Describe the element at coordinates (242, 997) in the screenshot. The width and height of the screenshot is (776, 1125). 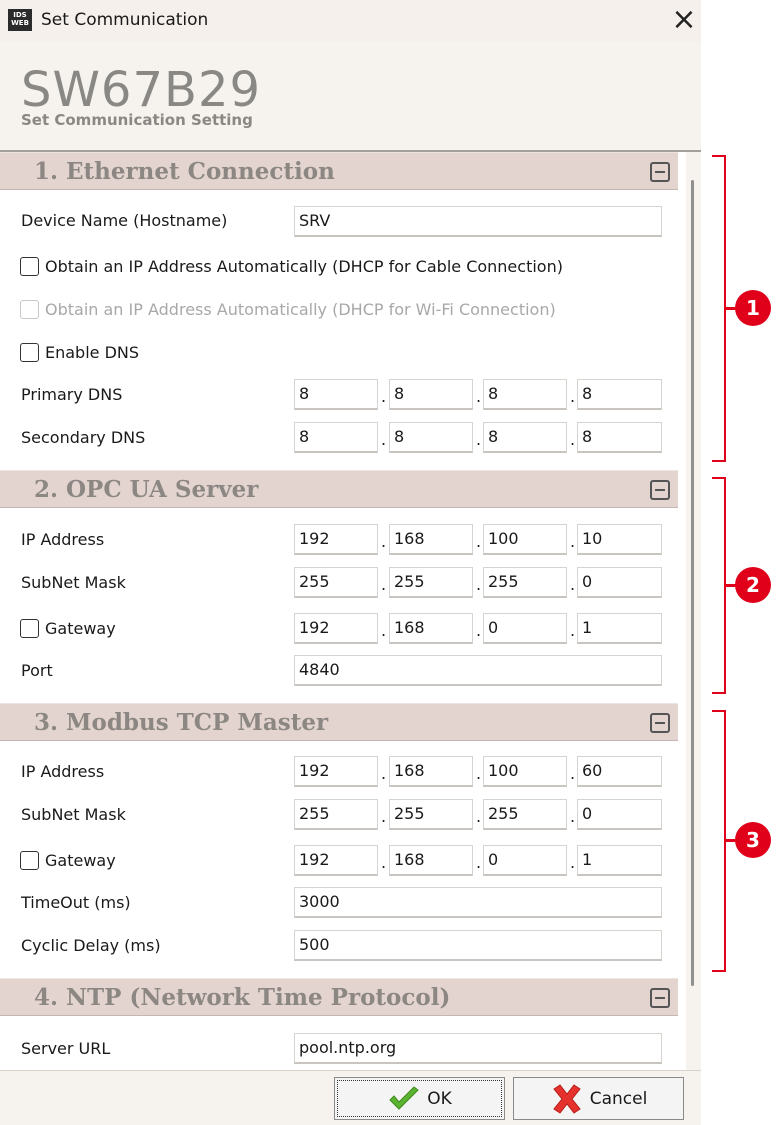
I see `section-title-ntp: 4. NTP (Network Time Protocol)` at that location.